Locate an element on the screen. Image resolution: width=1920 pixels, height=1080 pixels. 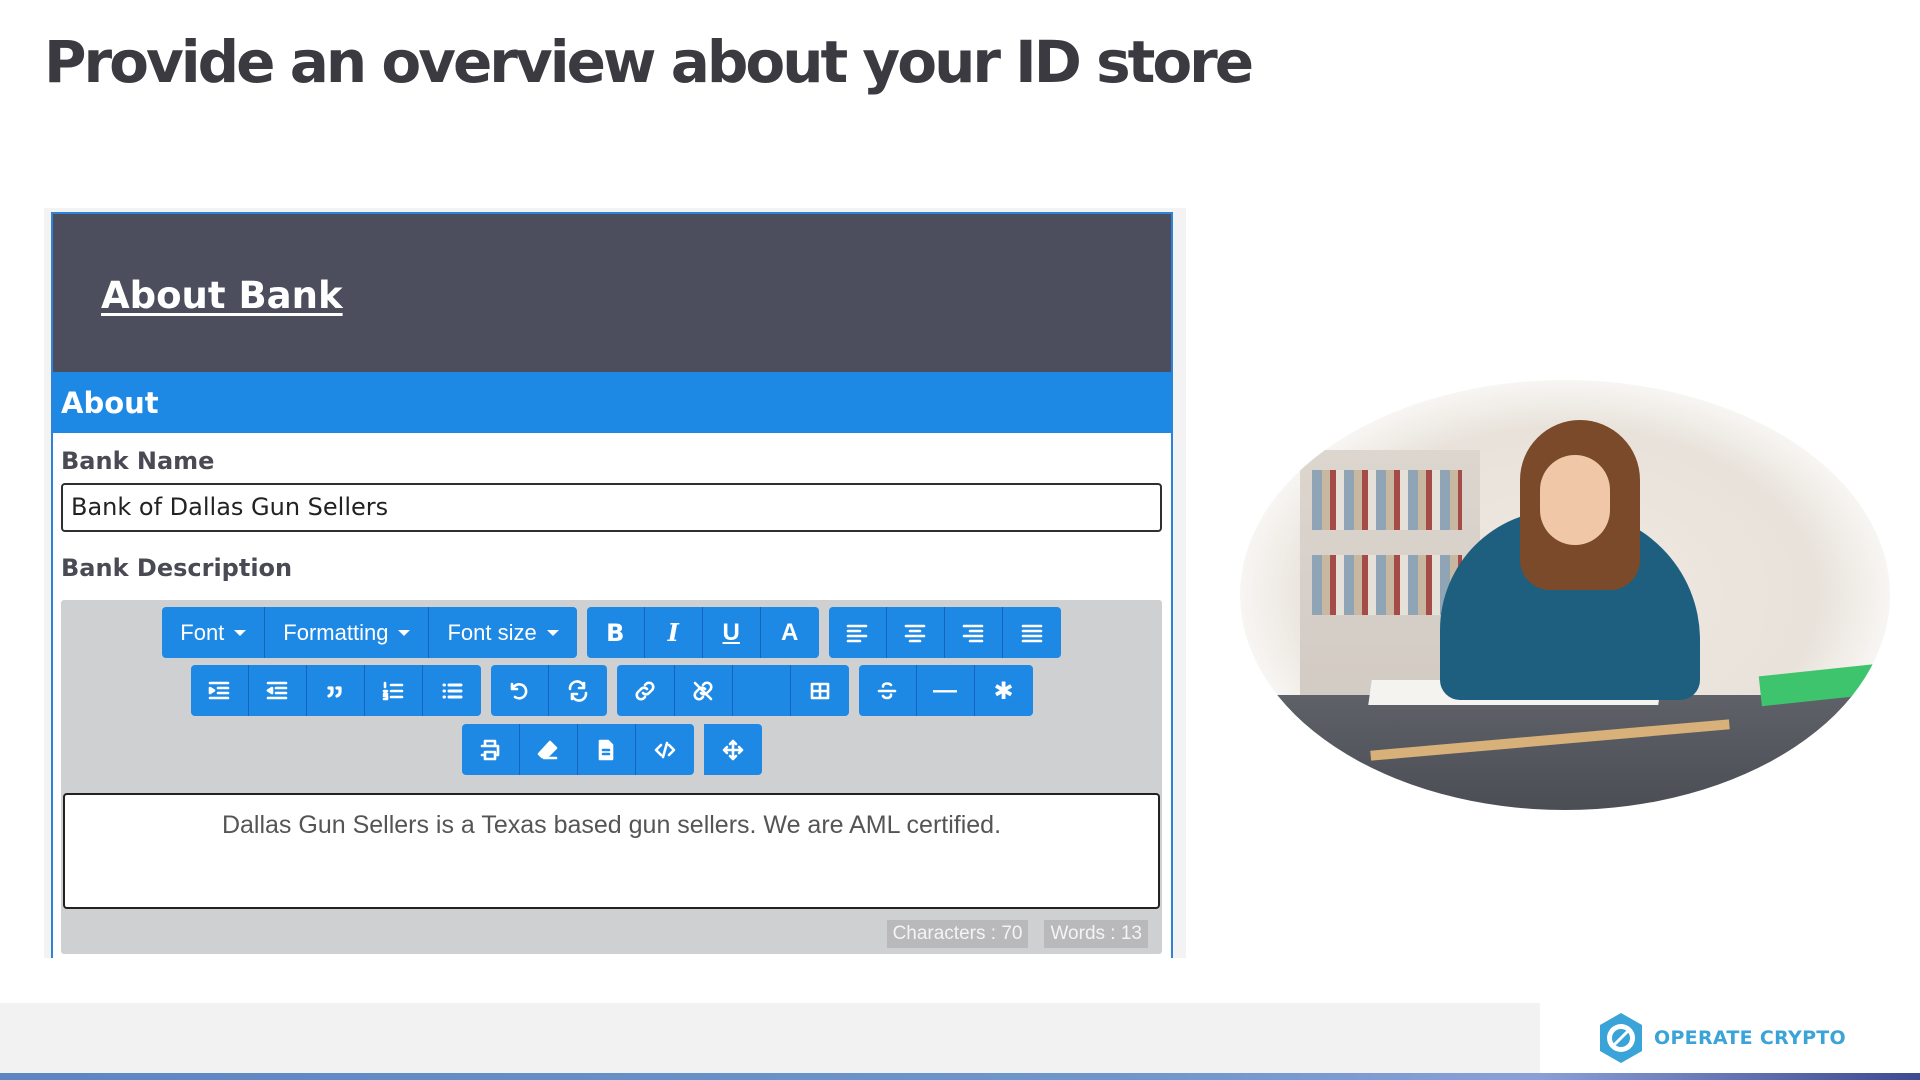
fullscreen-icon is located at coordinates (732, 749).